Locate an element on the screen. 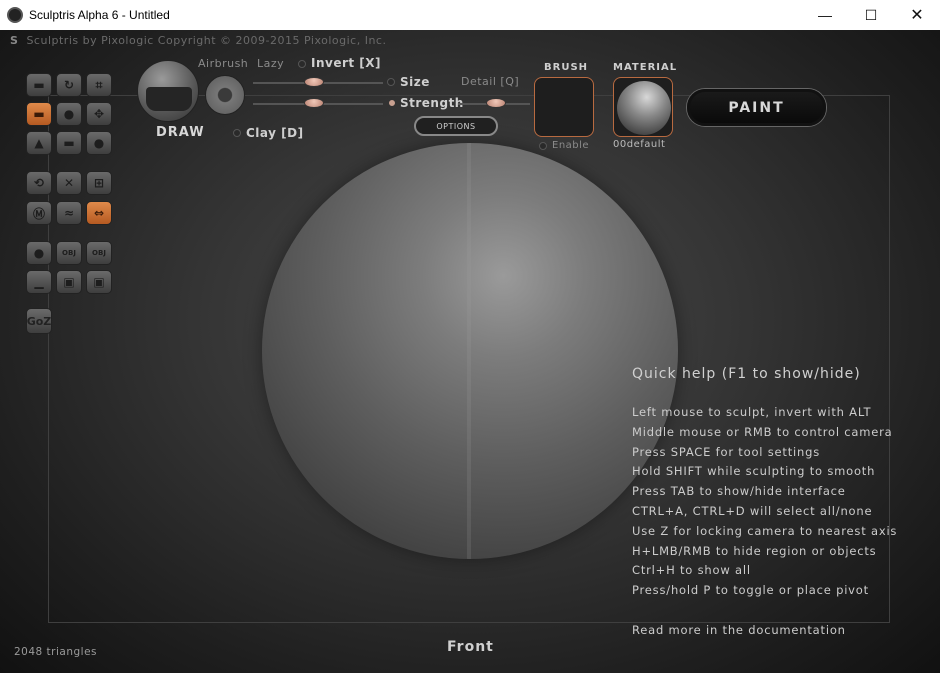  rotate-tool-button: ↻ is located at coordinates (69, 85).